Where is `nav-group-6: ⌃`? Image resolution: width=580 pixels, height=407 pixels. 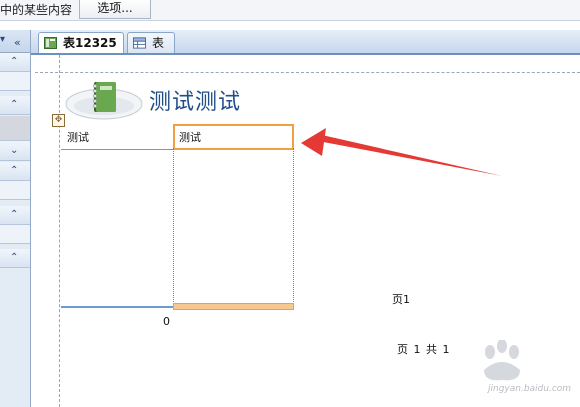
nav-group-6: ⌃ is located at coordinates (15, 258).